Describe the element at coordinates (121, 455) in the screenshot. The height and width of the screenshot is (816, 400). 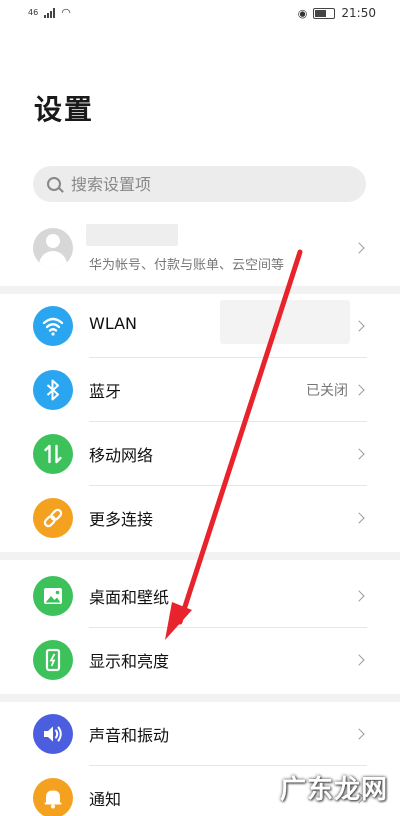
I see `setting-label: 移动网络` at that location.